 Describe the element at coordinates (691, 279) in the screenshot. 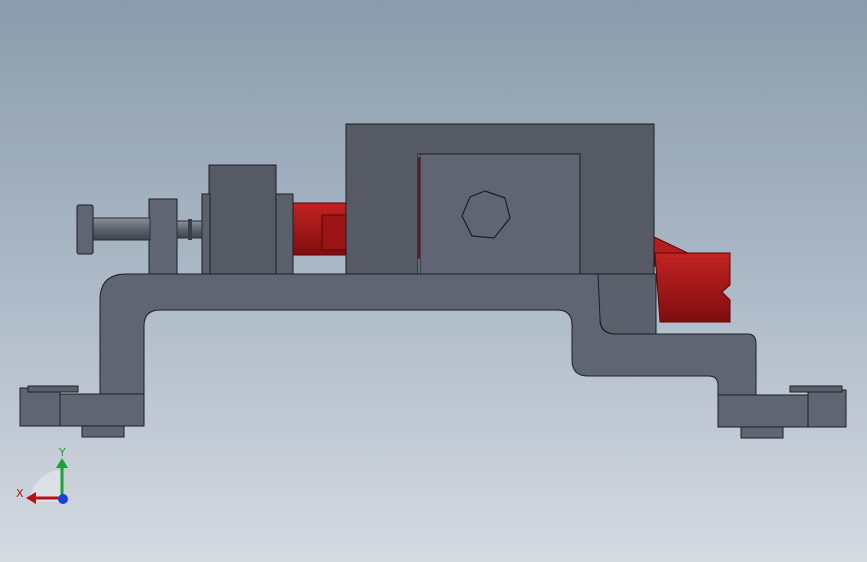

I see `red-side-clamp` at that location.